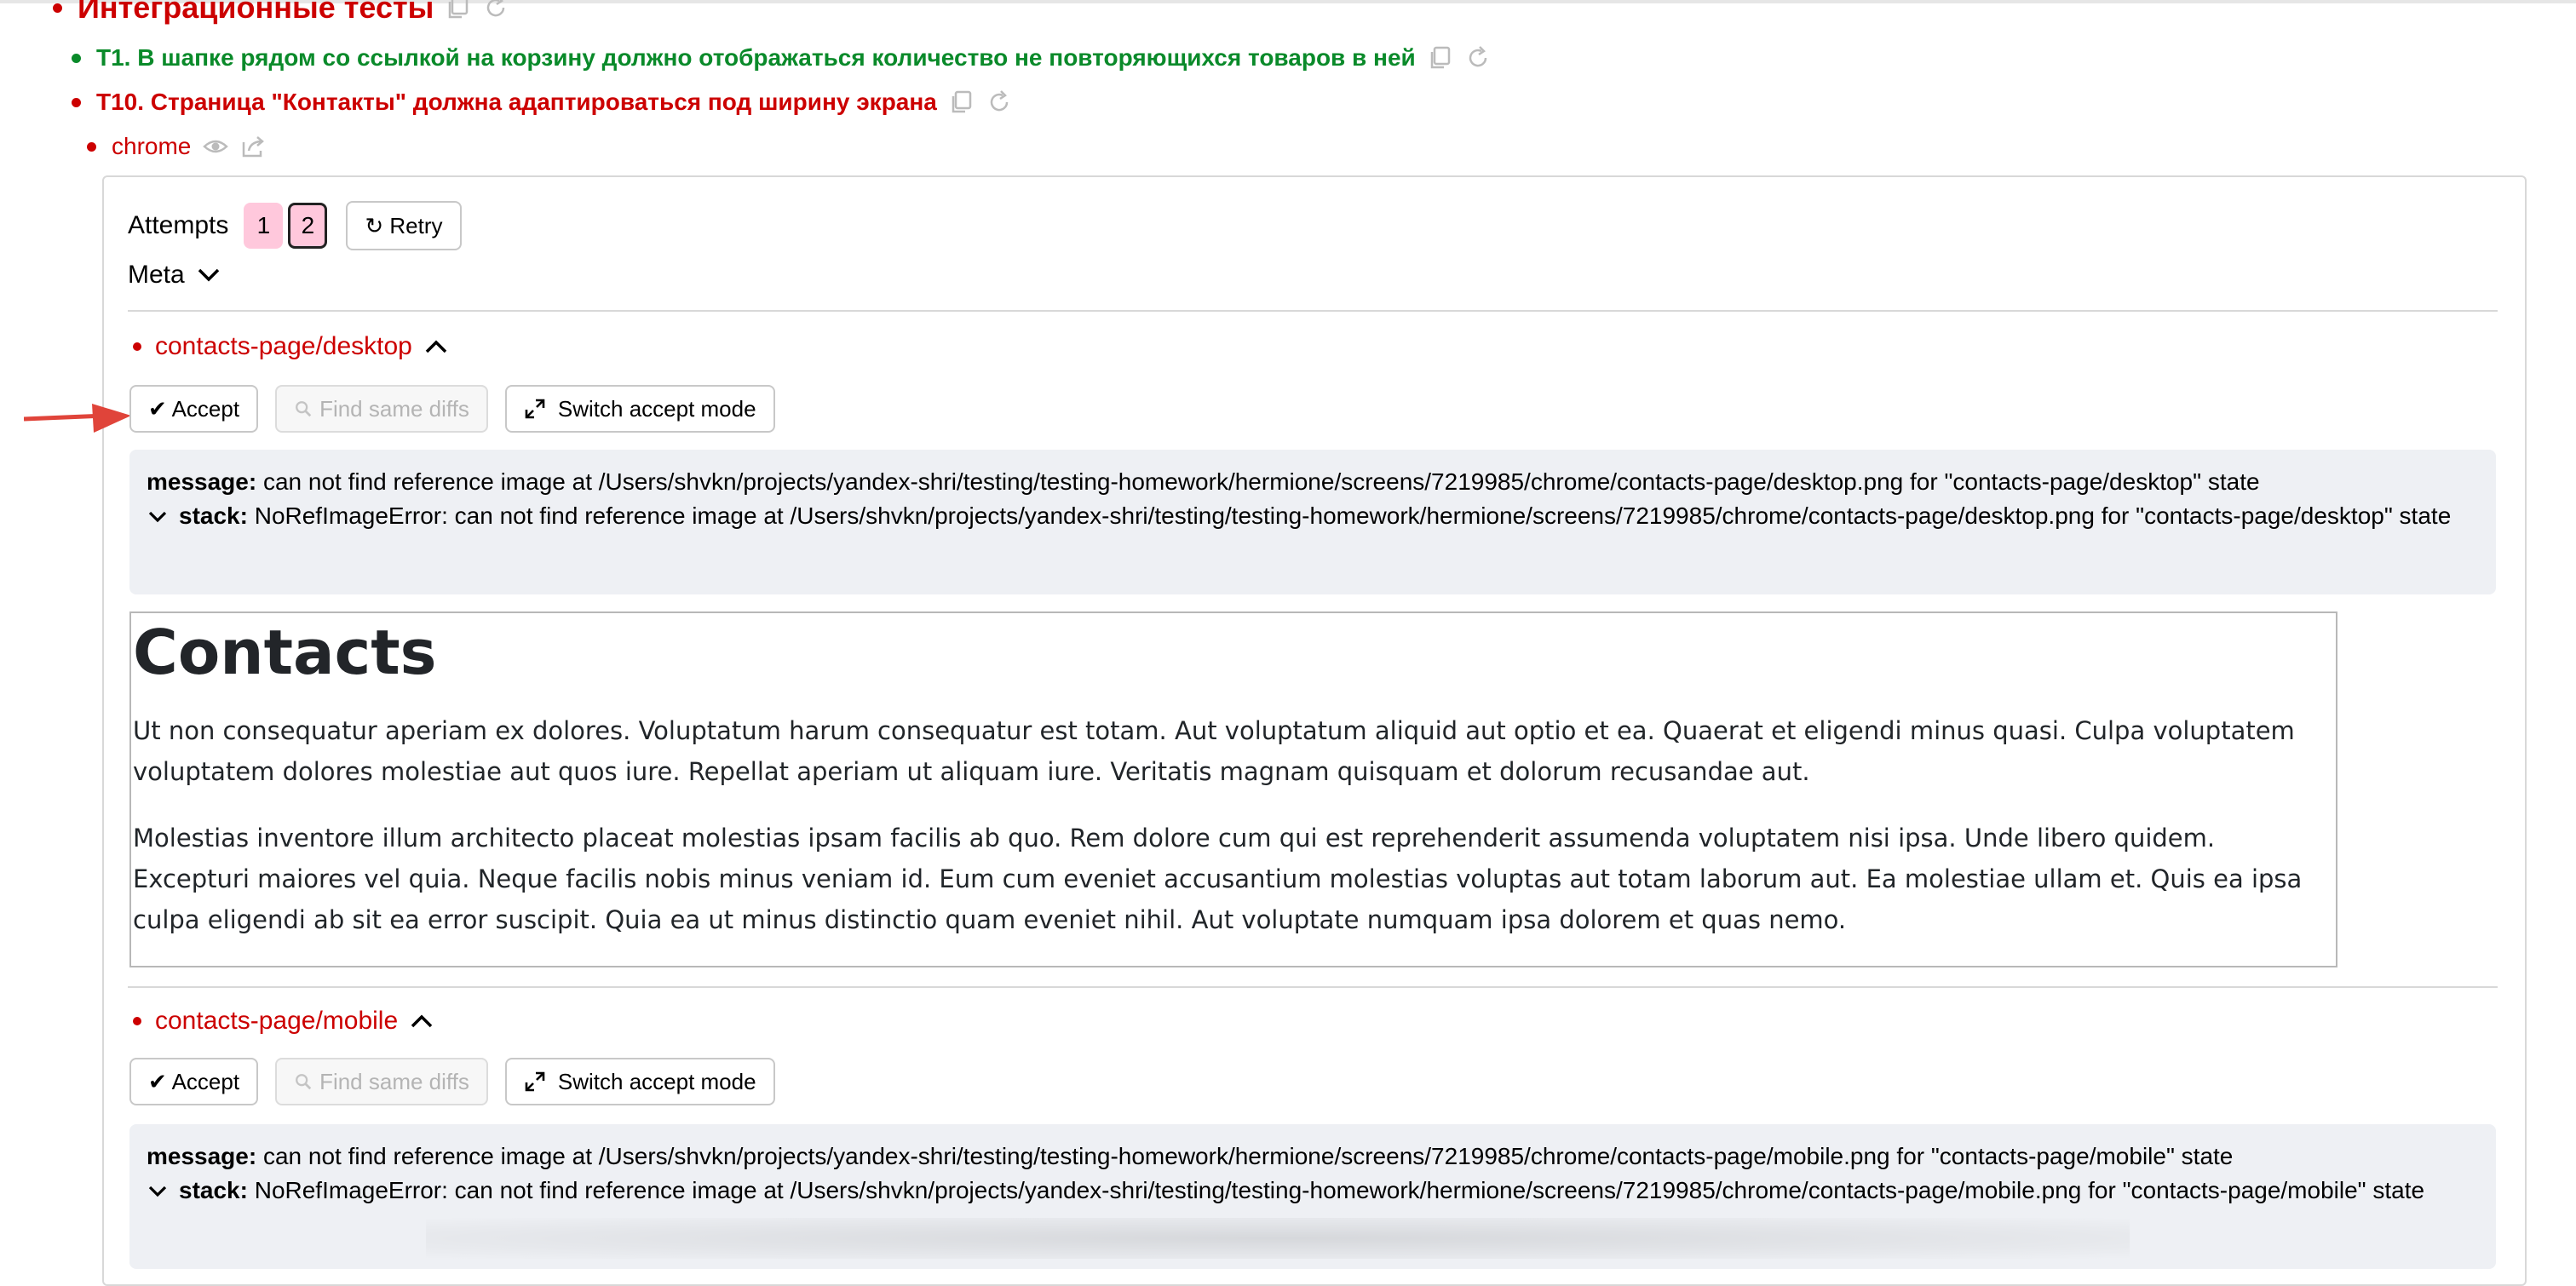  Describe the element at coordinates (277, 1022) in the screenshot. I see `state-name: contacts-page/mobile` at that location.